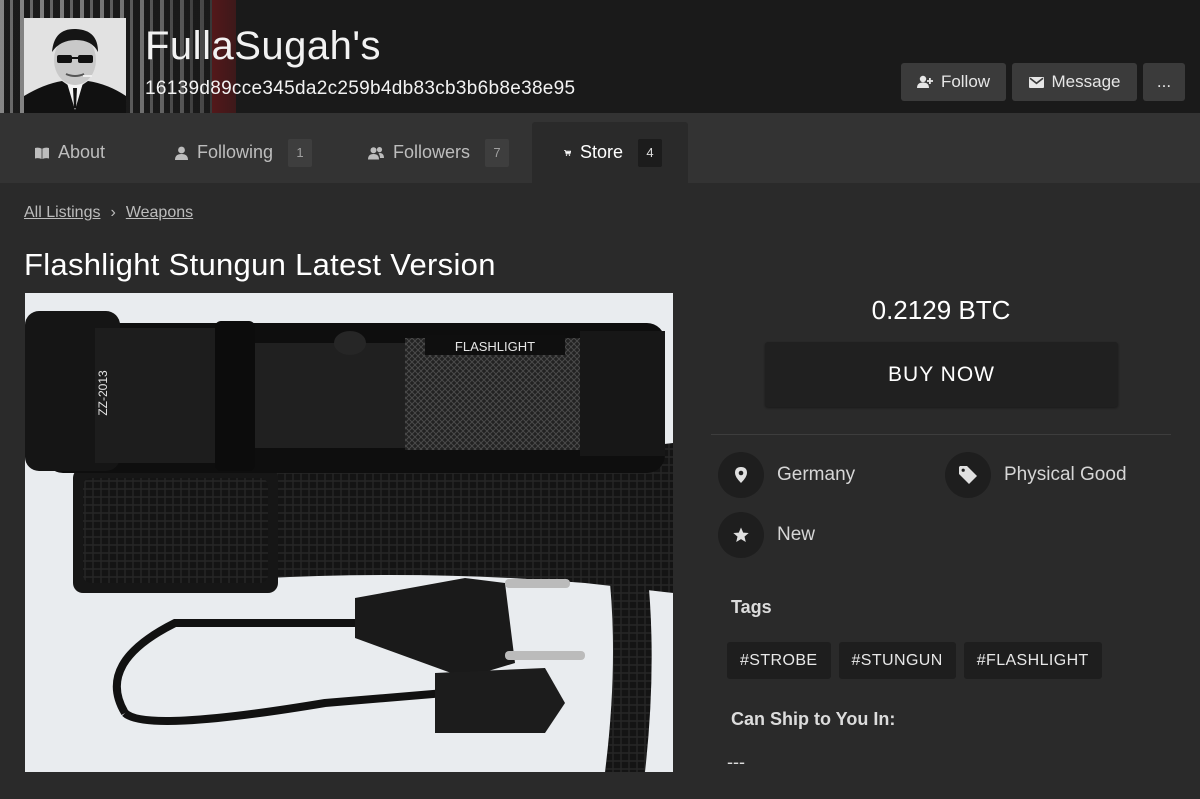 The image size is (1200, 799). I want to click on envelope-icon, so click(1036, 82).